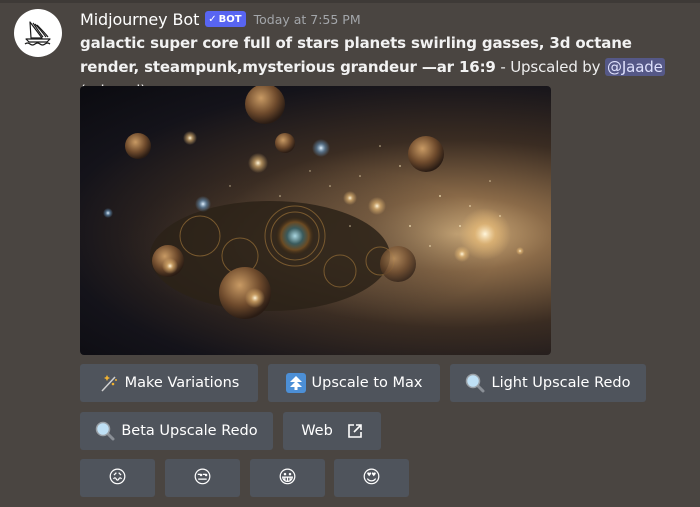 This screenshot has width=700, height=507. Describe the element at coordinates (230, 19) in the screenshot. I see `bot-badge-label: BOT` at that location.